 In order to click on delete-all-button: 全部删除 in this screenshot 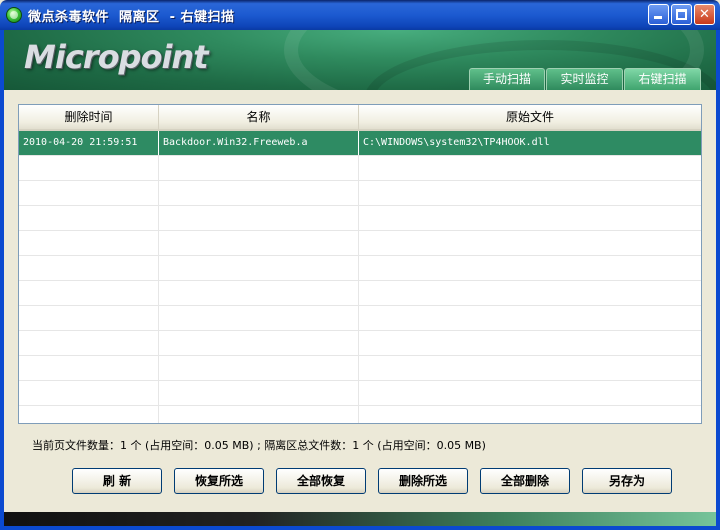, I will do `click(525, 481)`.